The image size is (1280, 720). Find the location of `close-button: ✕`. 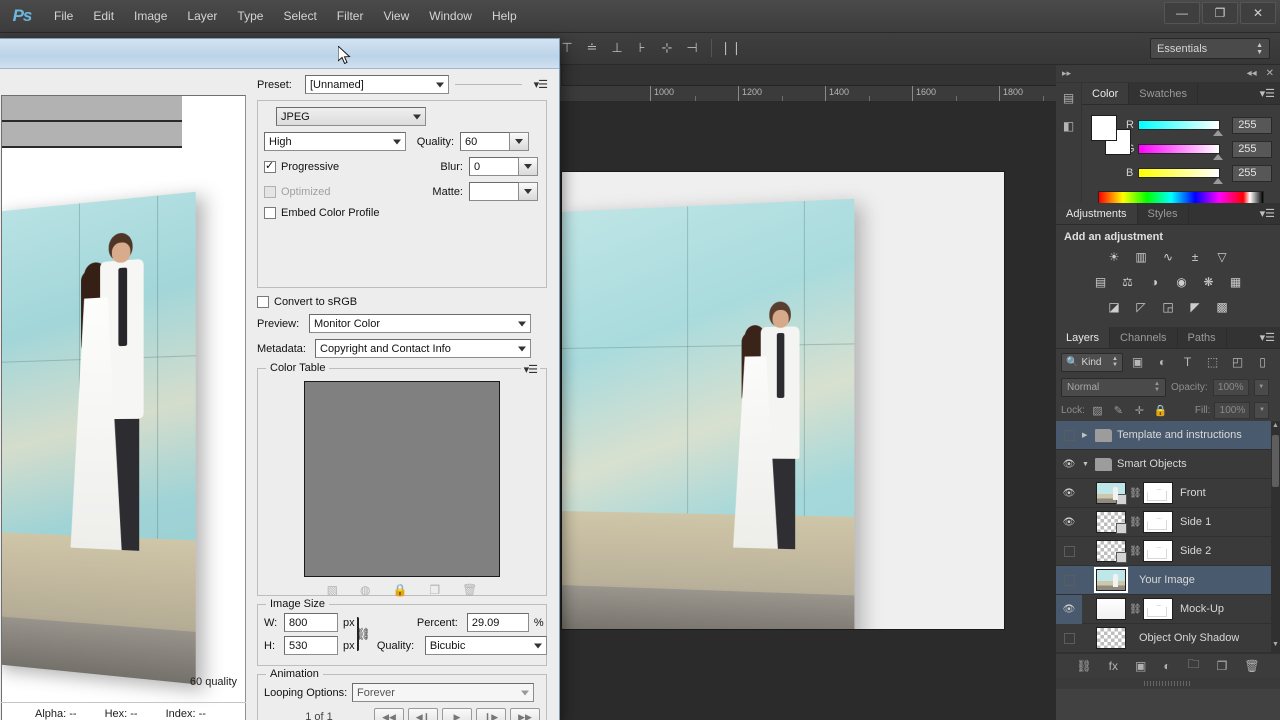

close-button: ✕ is located at coordinates (1258, 13).